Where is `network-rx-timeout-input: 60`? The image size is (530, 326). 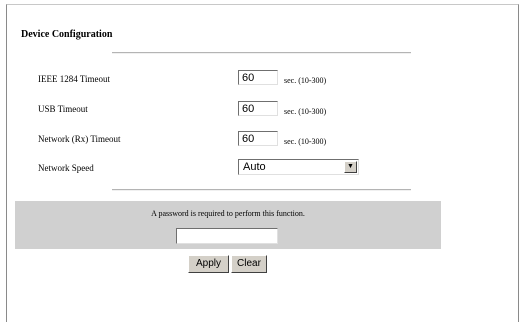 network-rx-timeout-input: 60 is located at coordinates (258, 138).